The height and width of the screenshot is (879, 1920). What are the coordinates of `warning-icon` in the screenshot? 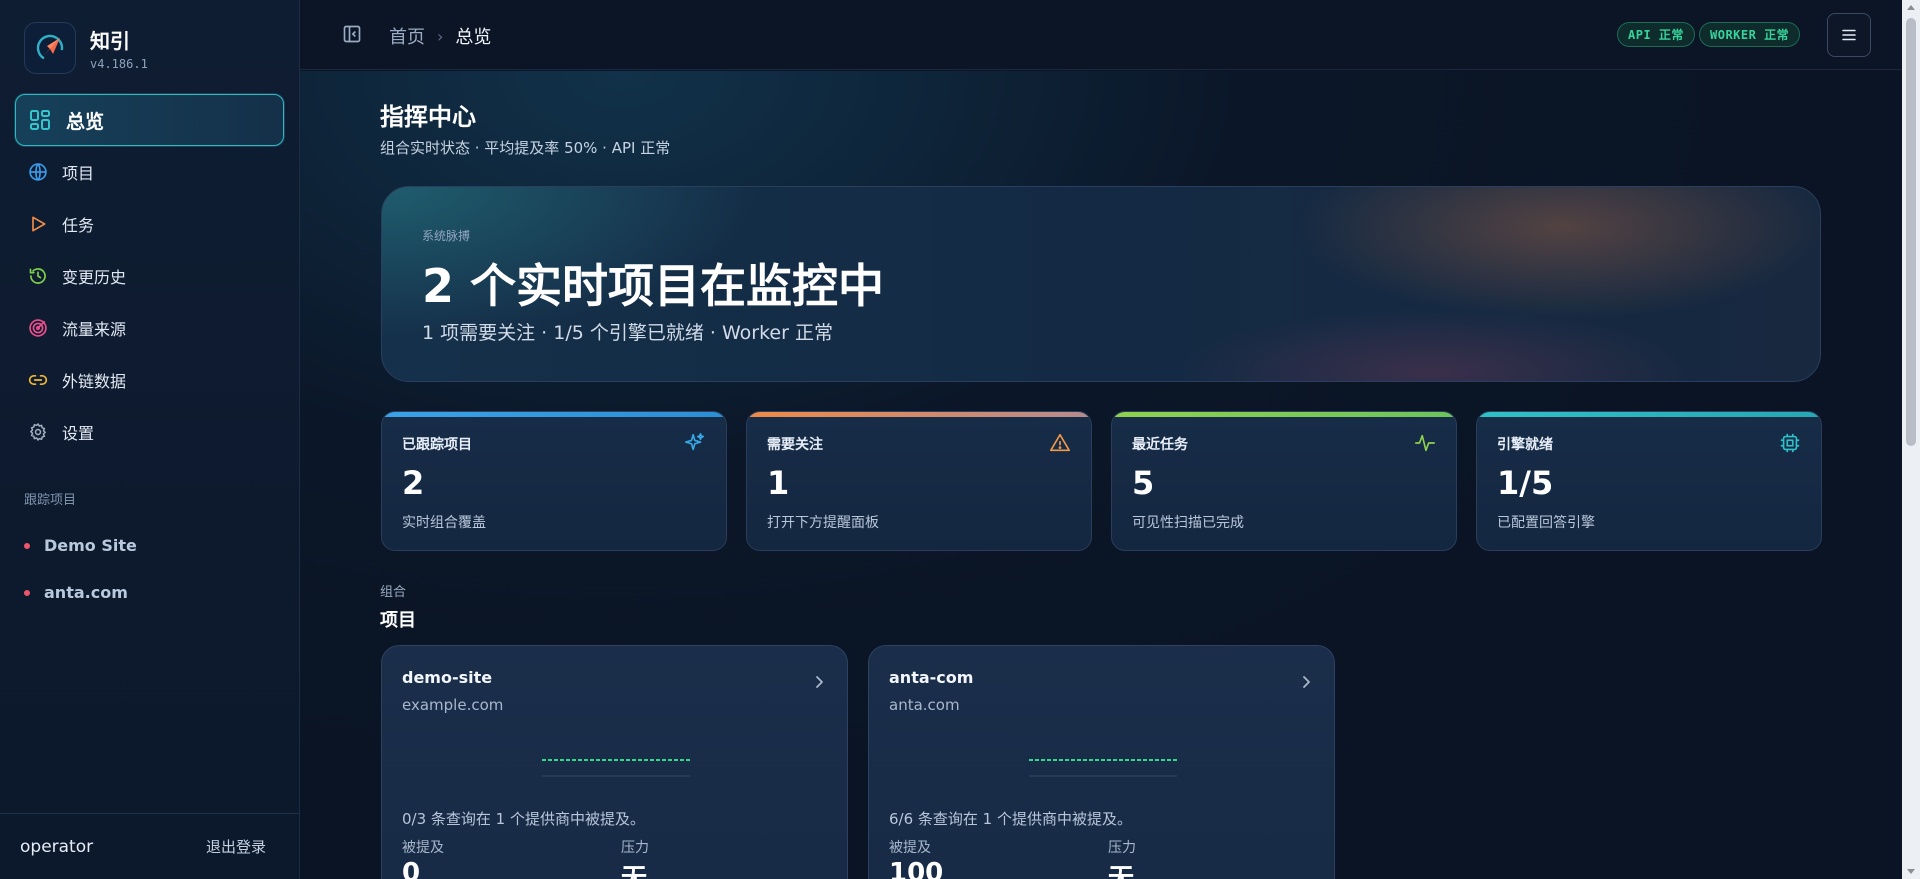 It's located at (1060, 443).